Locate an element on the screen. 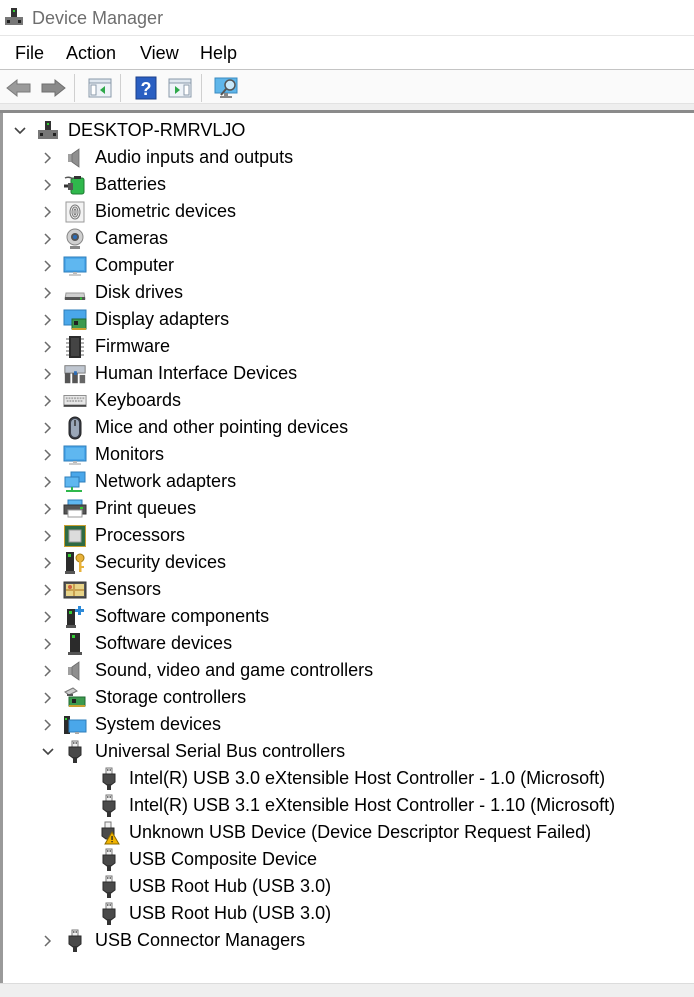 Image resolution: width=694 pixels, height=997 pixels. menu-bar: File Action View Help is located at coordinates (347, 53).